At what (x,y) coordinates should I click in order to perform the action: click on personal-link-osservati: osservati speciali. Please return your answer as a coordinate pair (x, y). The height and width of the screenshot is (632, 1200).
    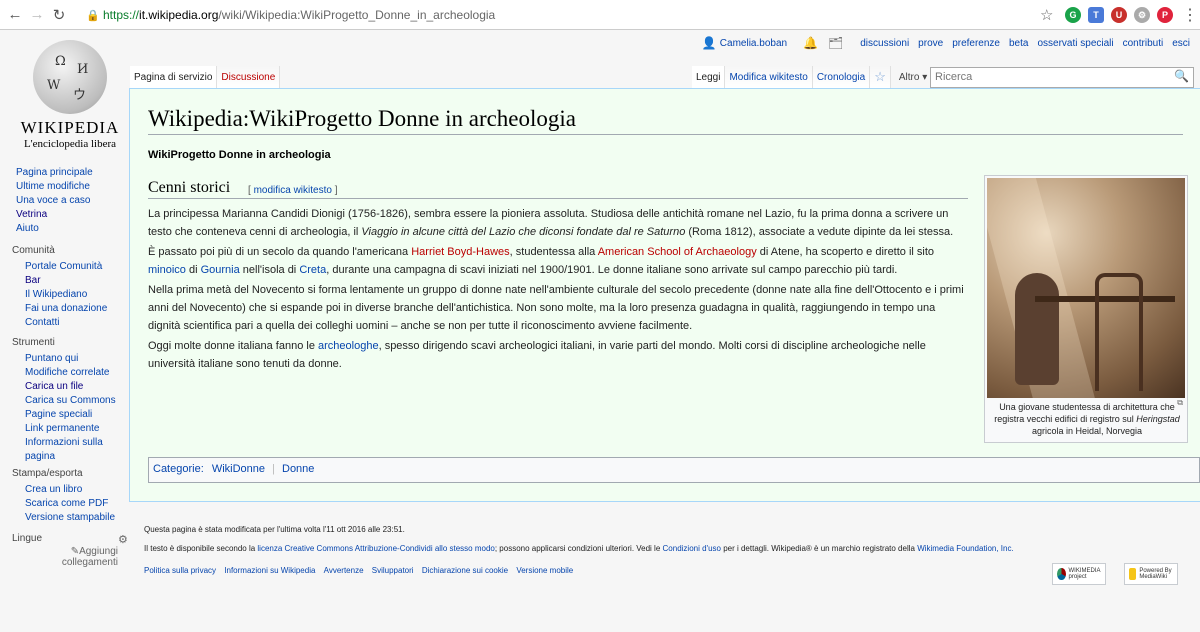
    Looking at the image, I should click on (1075, 43).